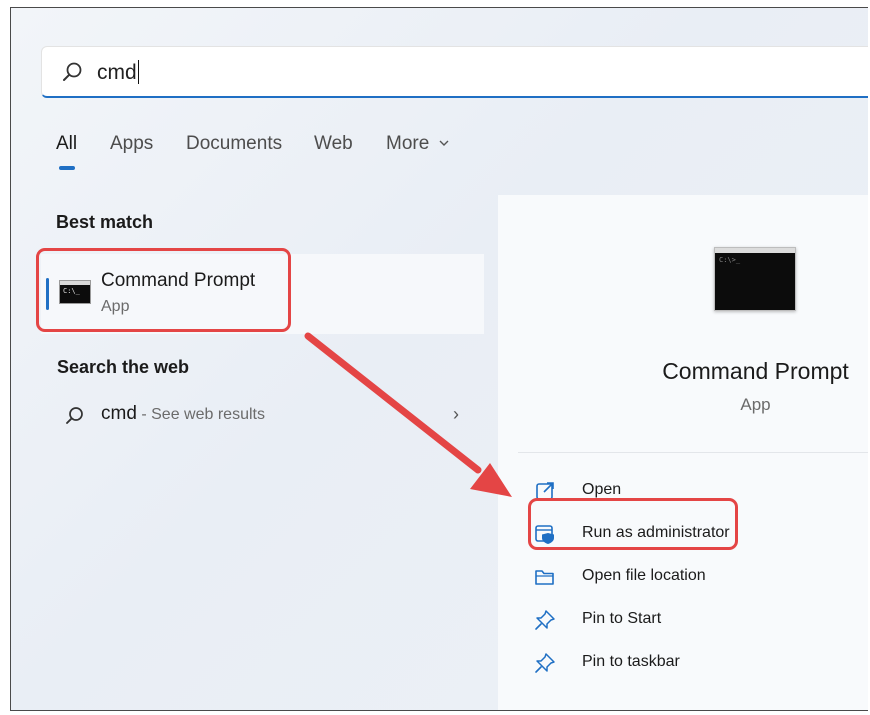  What do you see at coordinates (755, 279) in the screenshot?
I see `command-prompt-large-icon: C:\>_` at bounding box center [755, 279].